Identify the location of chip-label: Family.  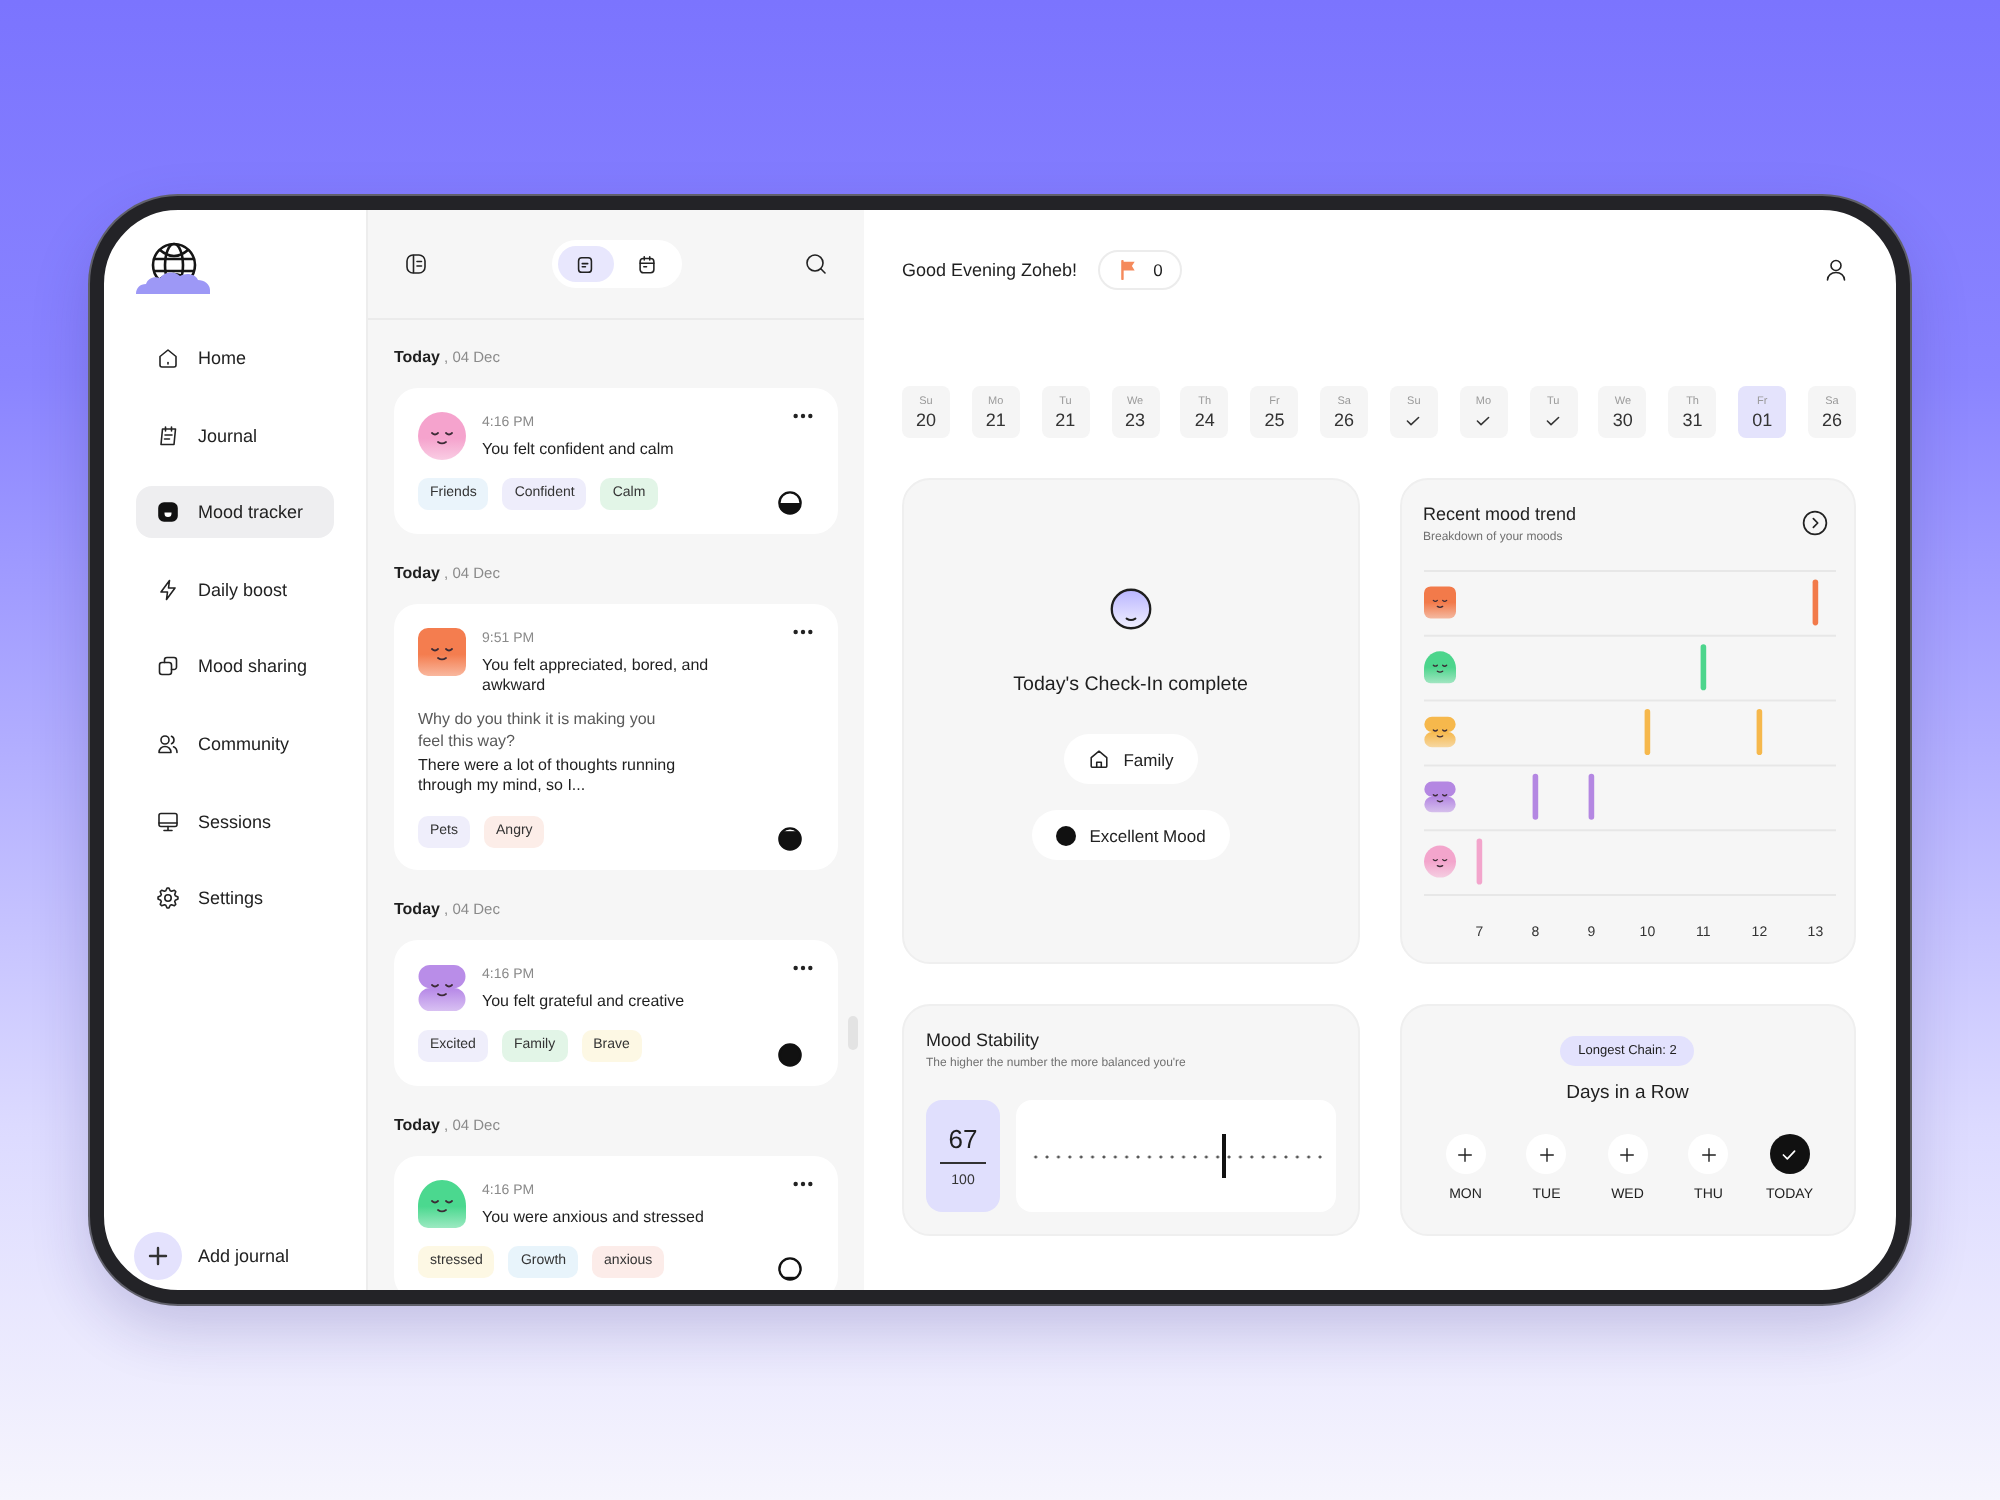
(1148, 759).